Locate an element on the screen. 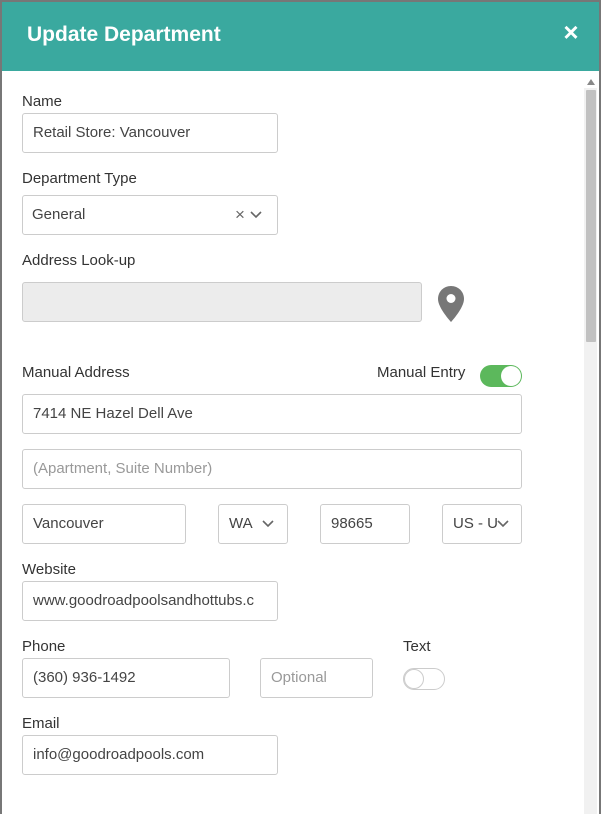 The height and width of the screenshot is (814, 601). street-address-input: 7414 NE Hazel Dell Ave is located at coordinates (272, 414).